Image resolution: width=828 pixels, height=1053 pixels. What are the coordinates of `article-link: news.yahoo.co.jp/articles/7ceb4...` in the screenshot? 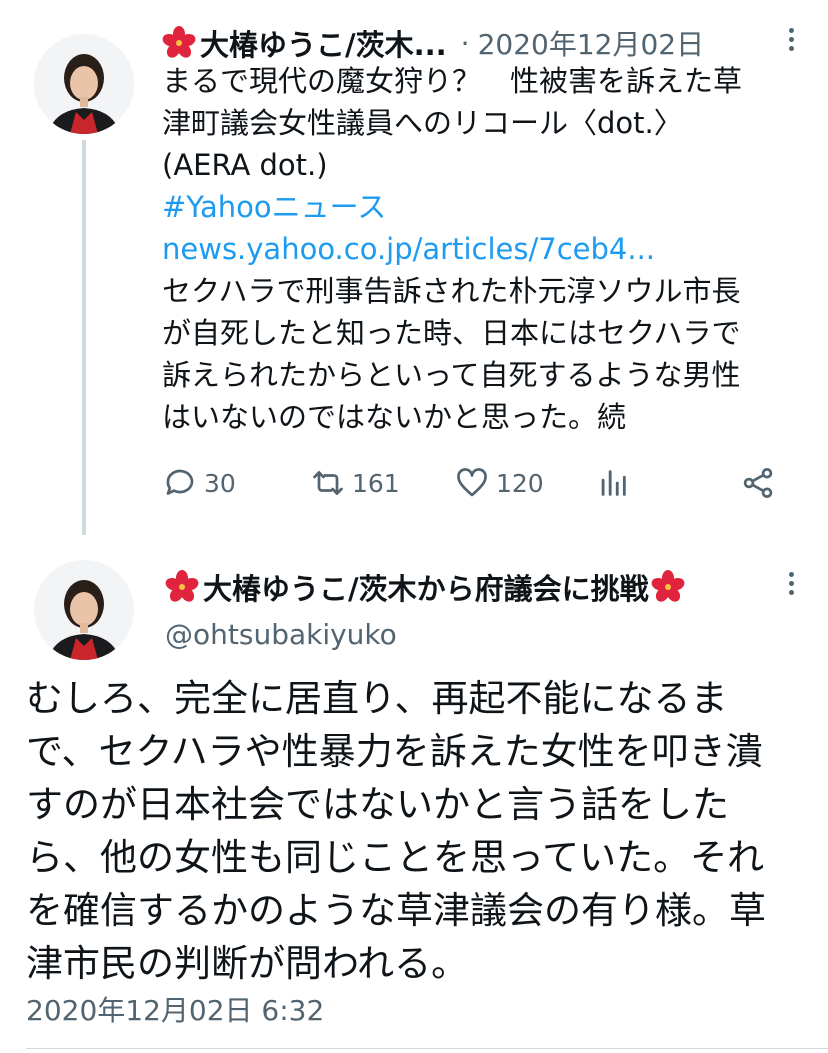 It's located at (482, 249).